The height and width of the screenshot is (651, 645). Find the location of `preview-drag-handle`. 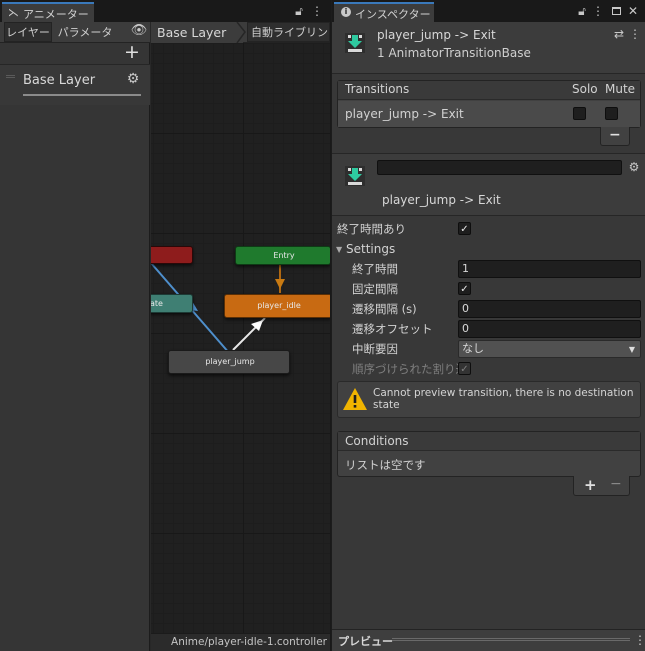

preview-drag-handle is located at coordinates (511, 639).